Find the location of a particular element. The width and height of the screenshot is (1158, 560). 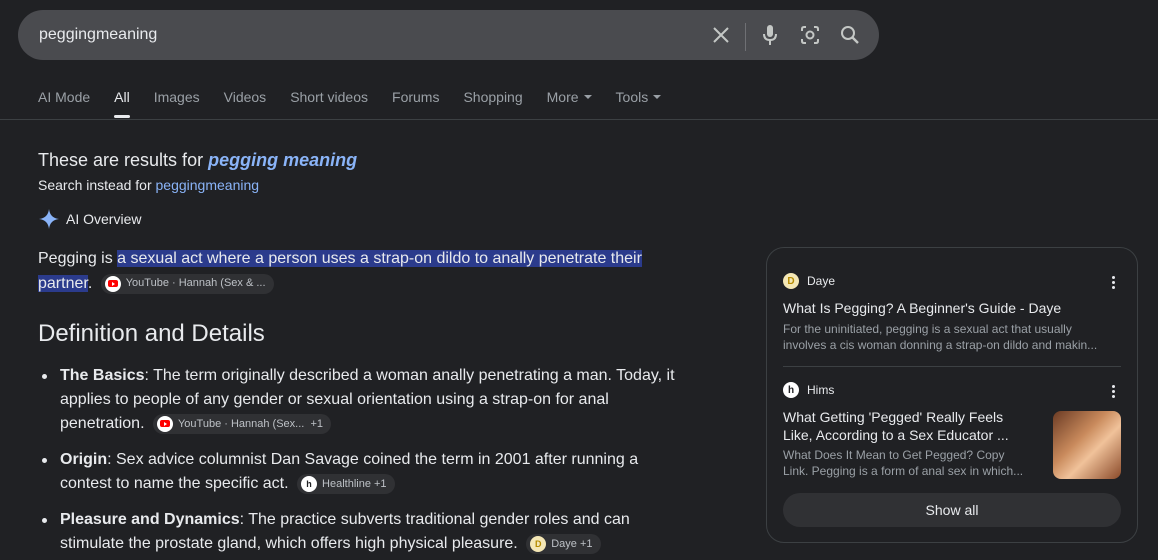

ai-overview-header: AI Overview is located at coordinates (89, 219).